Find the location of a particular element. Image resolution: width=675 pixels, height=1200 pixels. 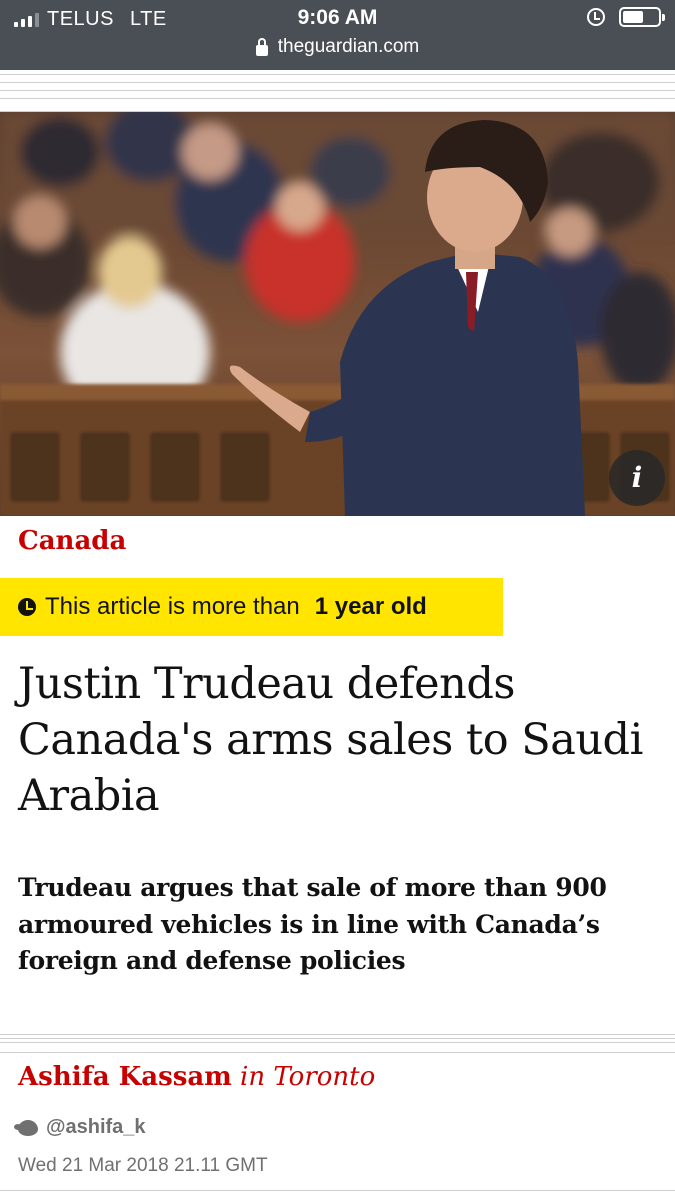

twitter-link: @ashifa_k is located at coordinates (80, 1127).